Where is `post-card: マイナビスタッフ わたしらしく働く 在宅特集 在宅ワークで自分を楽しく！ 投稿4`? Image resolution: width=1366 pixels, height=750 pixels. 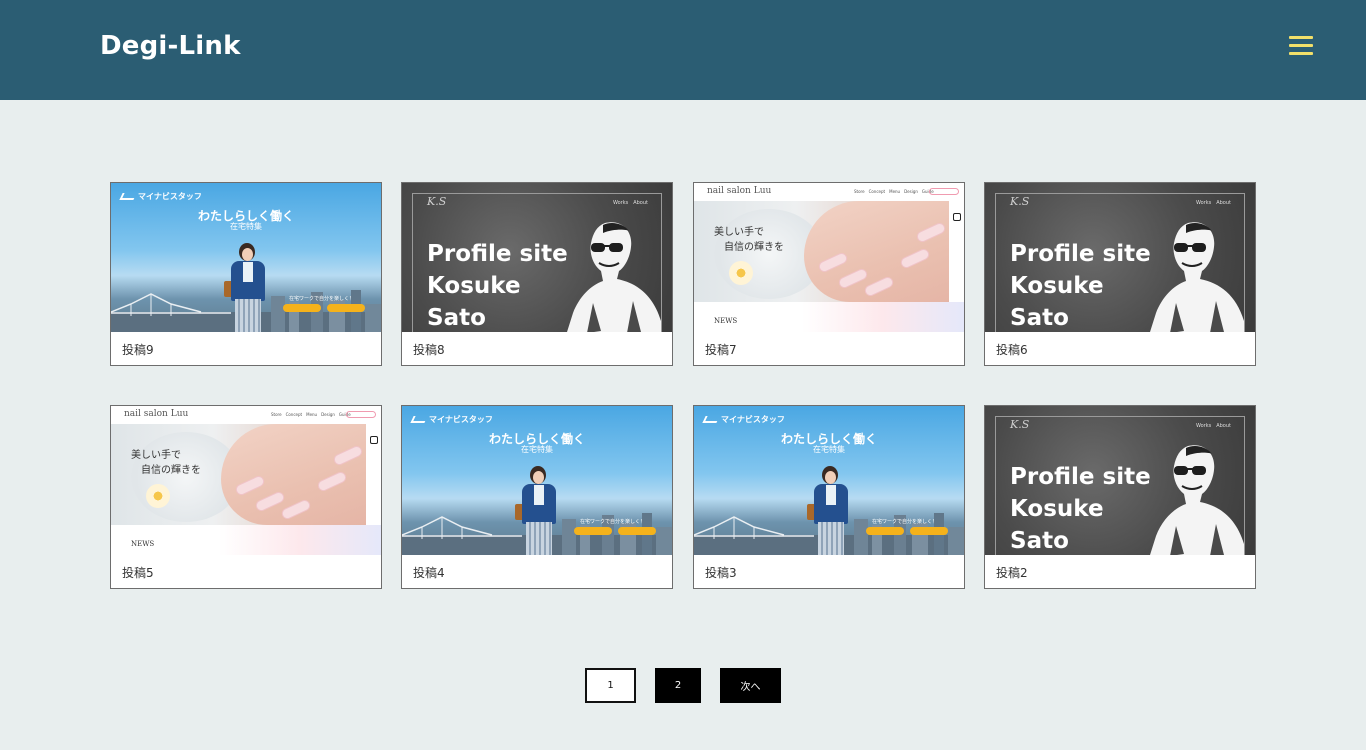 post-card: マイナビスタッフ わたしらしく働く 在宅特集 在宅ワークで自分を楽しく！ 投稿4 is located at coordinates (537, 497).